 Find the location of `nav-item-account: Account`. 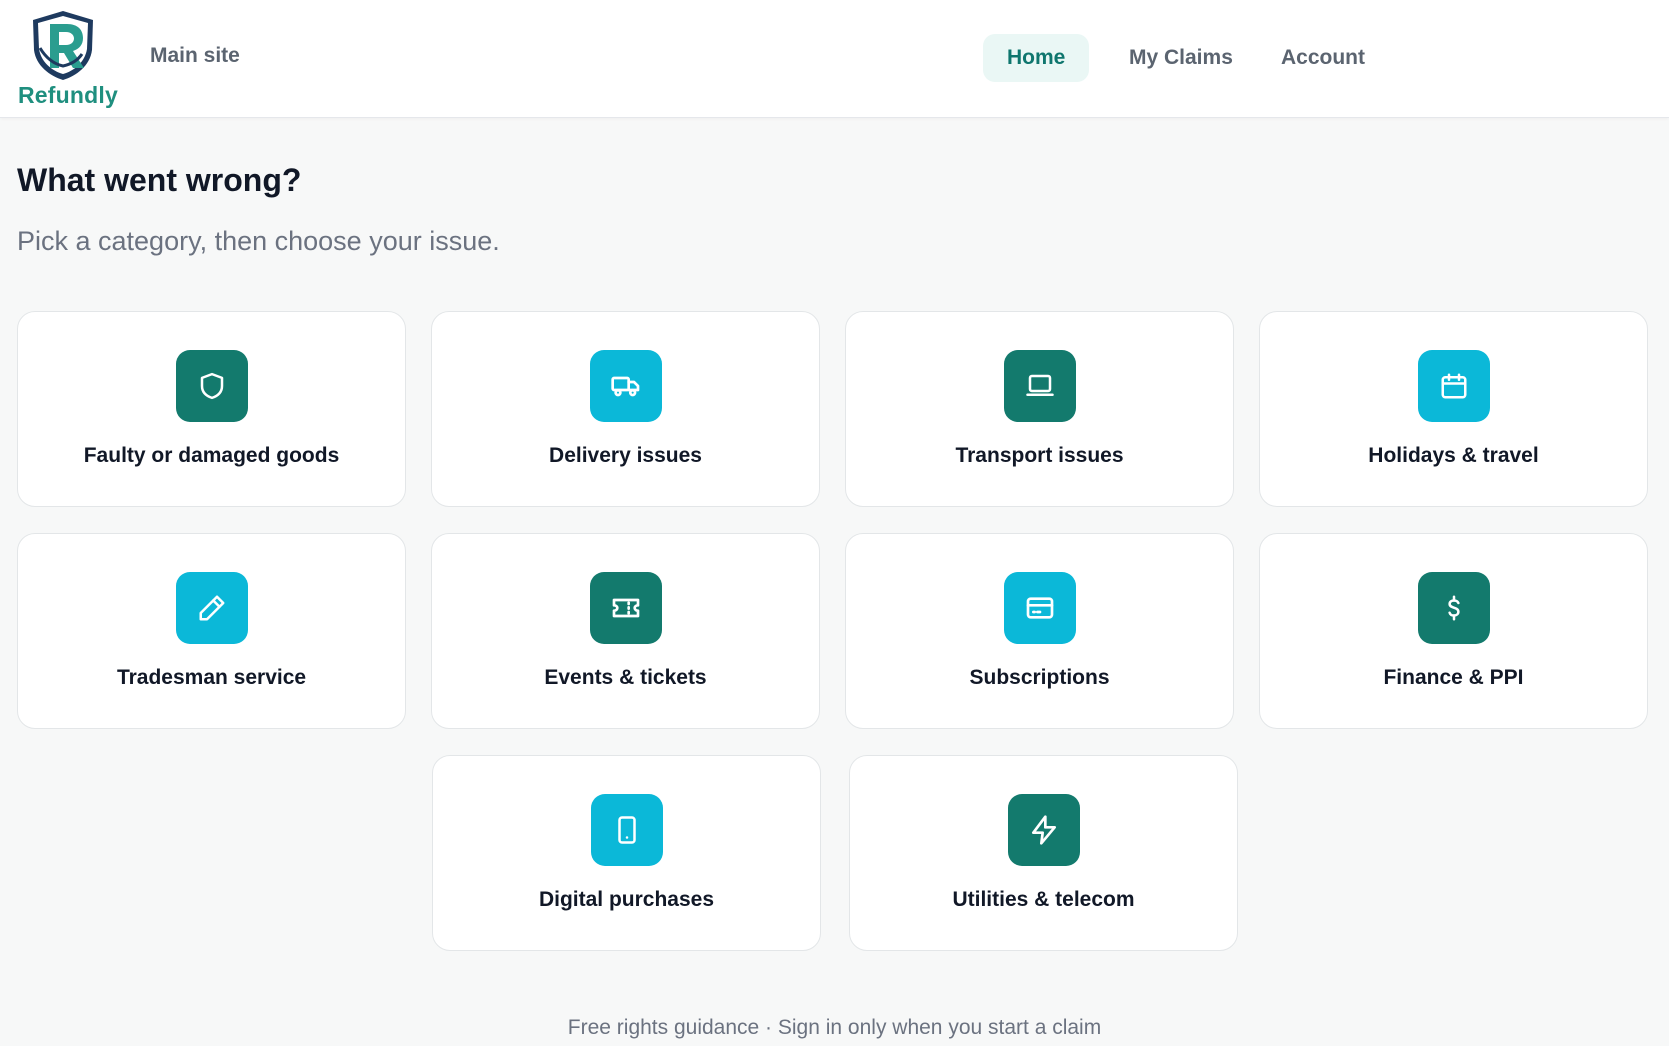

nav-item-account: Account is located at coordinates (1323, 58).